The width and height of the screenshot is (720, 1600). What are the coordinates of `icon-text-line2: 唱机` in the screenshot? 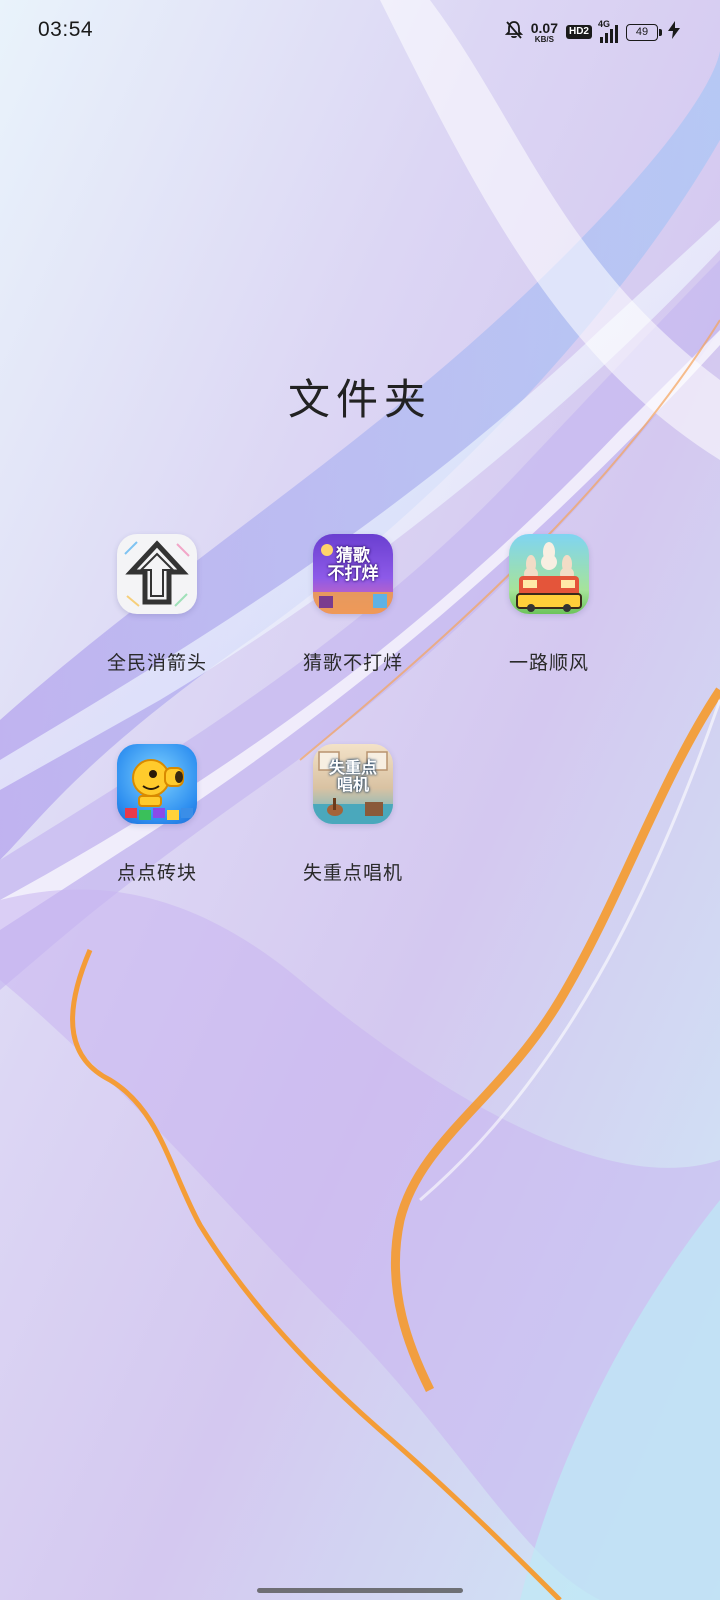 It's located at (352, 784).